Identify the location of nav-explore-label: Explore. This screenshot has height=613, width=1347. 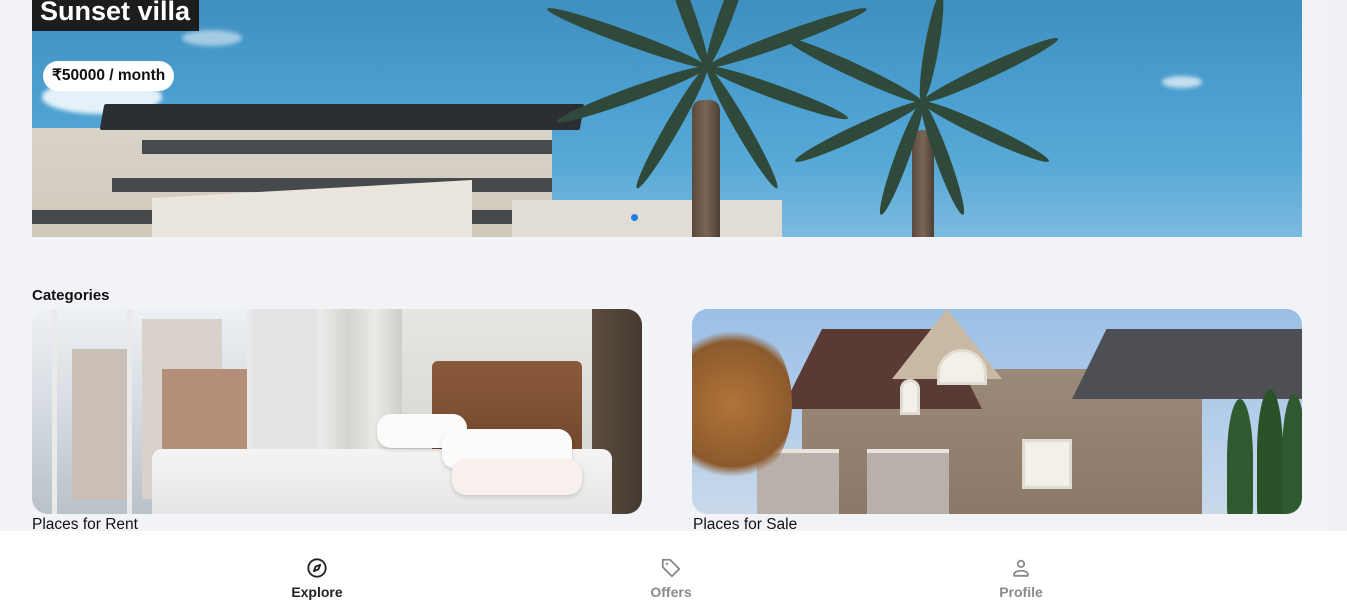
(317, 592).